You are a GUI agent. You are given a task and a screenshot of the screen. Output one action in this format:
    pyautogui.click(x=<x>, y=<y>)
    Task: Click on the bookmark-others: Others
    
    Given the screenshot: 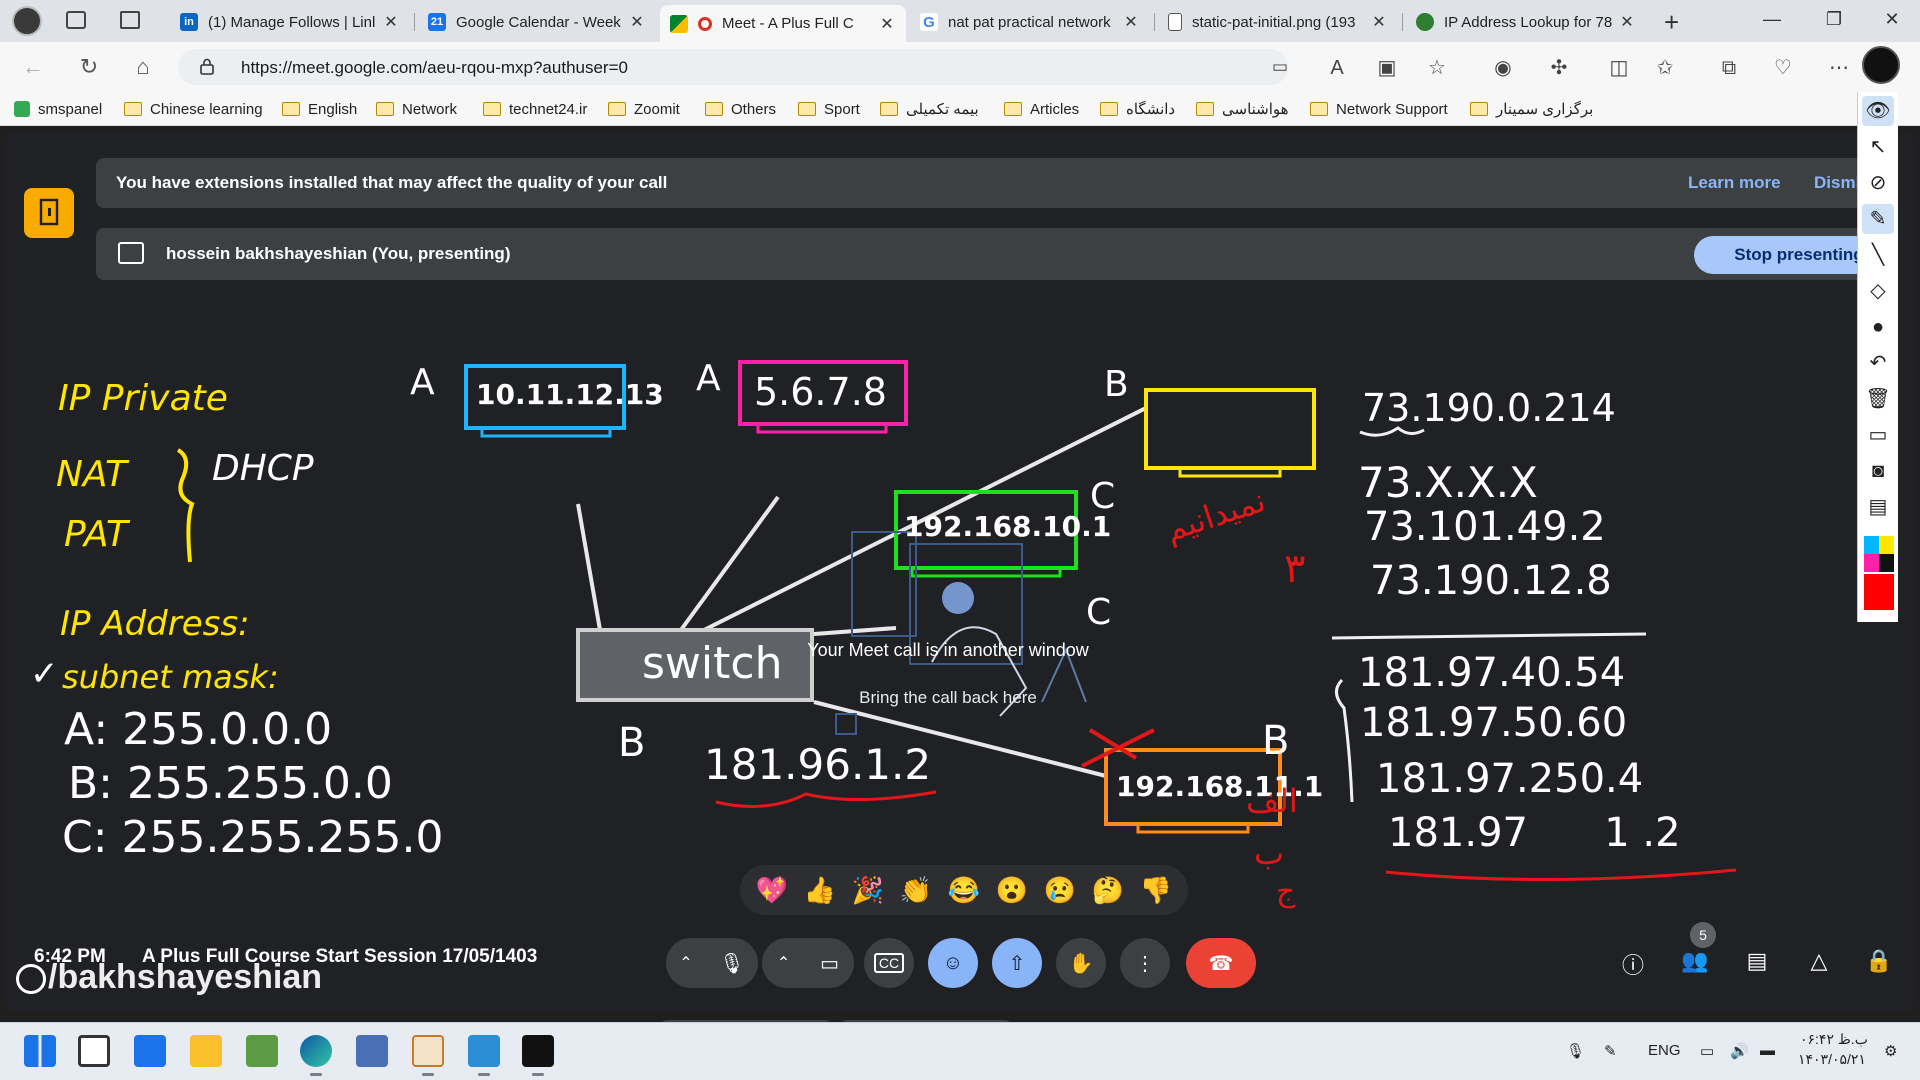 What is the action you would take?
    pyautogui.click(x=740, y=109)
    